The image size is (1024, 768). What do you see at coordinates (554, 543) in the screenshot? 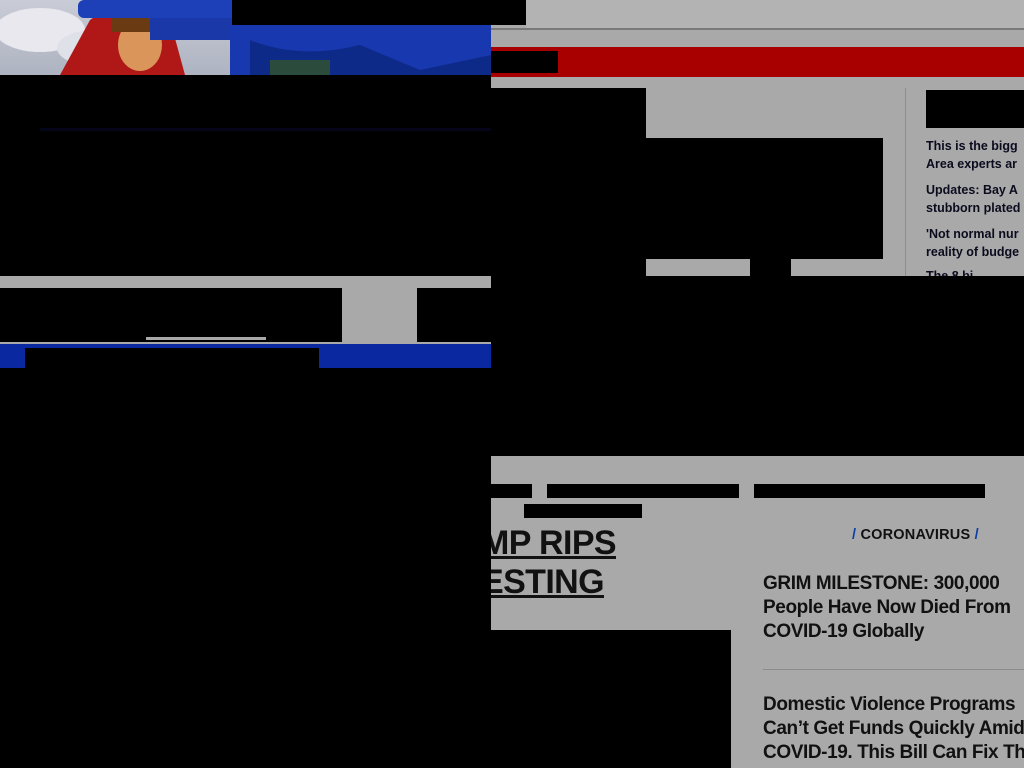
I see `main-headline-line: MP RIPS` at bounding box center [554, 543].